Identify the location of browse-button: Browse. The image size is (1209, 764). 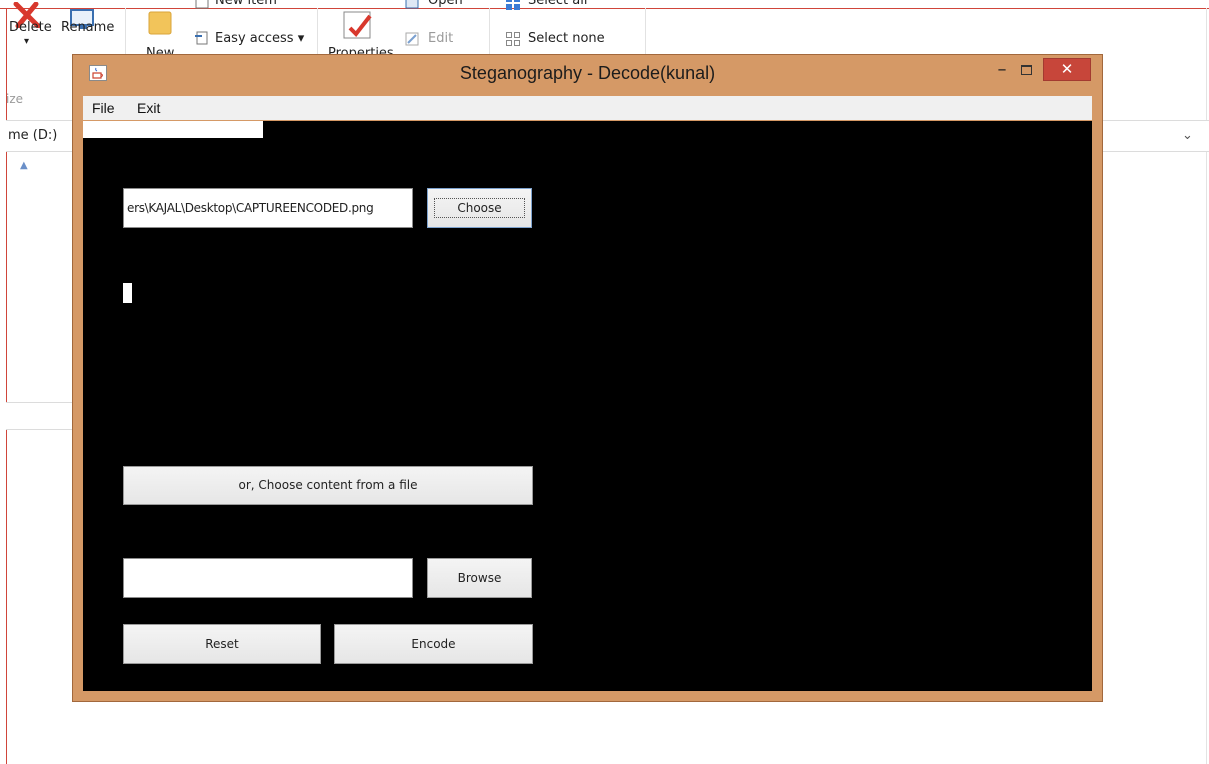
(479, 578).